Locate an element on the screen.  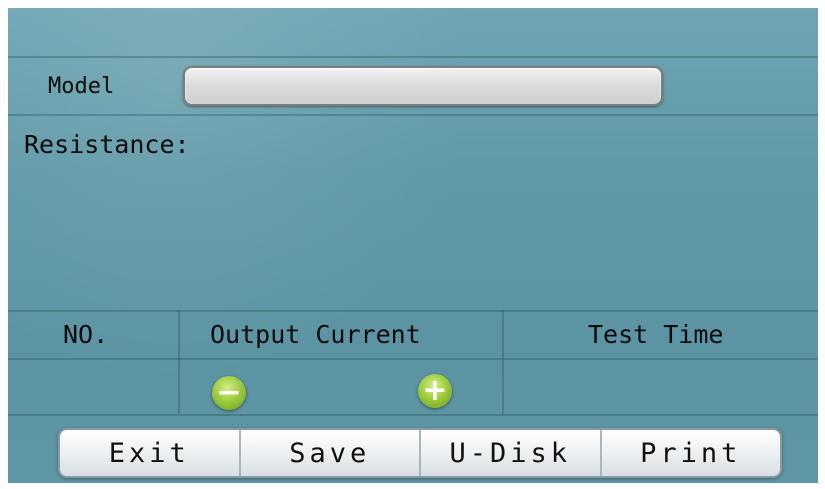
column-header-no: NO. is located at coordinates (86, 334).